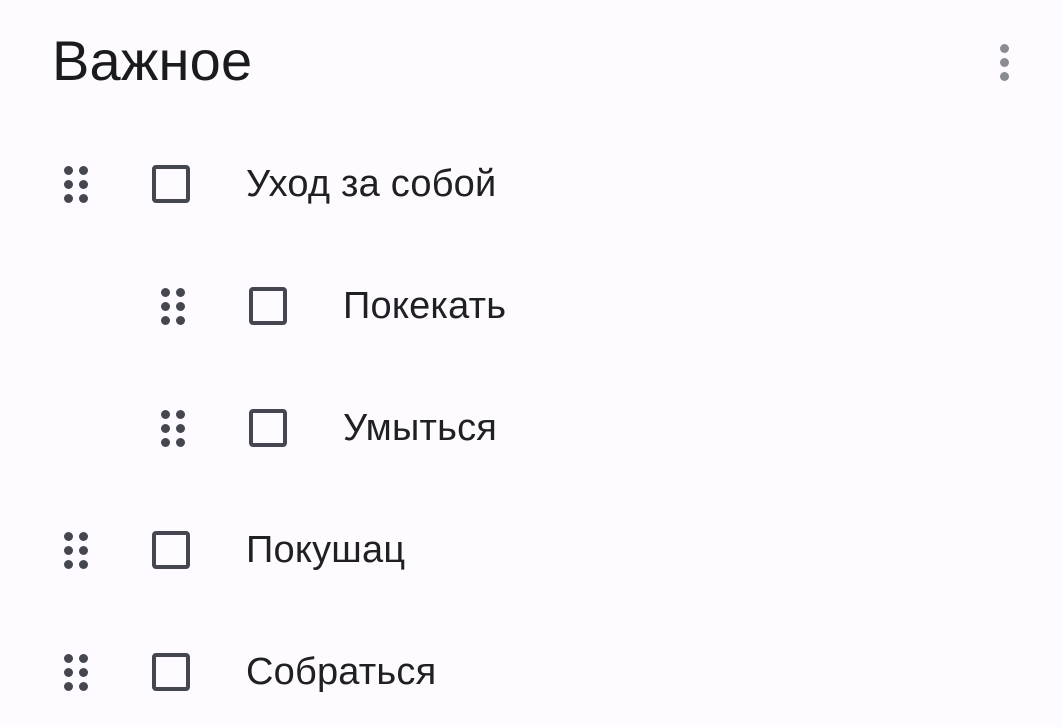  I want to click on list-item: Собраться, so click(249, 672).